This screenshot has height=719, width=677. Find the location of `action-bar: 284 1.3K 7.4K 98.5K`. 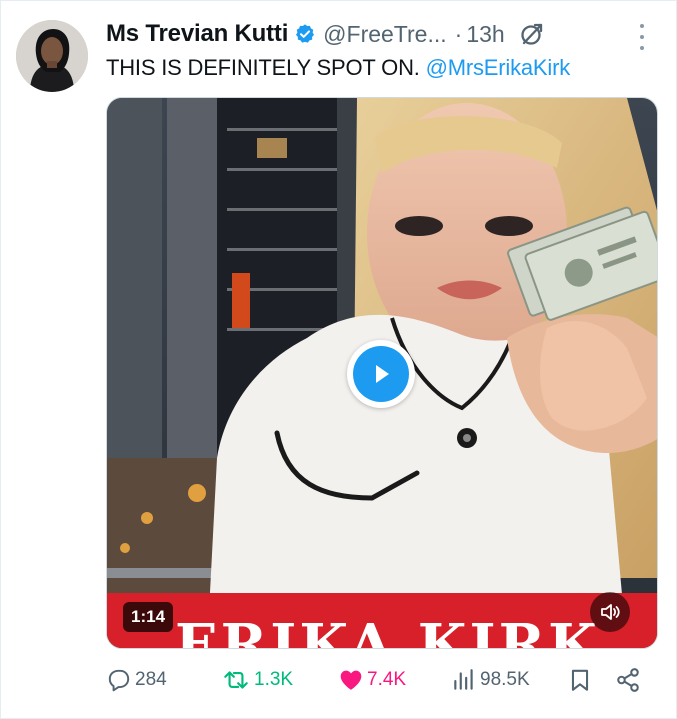

action-bar: 284 1.3K 7.4K 98.5K is located at coordinates (376, 680).